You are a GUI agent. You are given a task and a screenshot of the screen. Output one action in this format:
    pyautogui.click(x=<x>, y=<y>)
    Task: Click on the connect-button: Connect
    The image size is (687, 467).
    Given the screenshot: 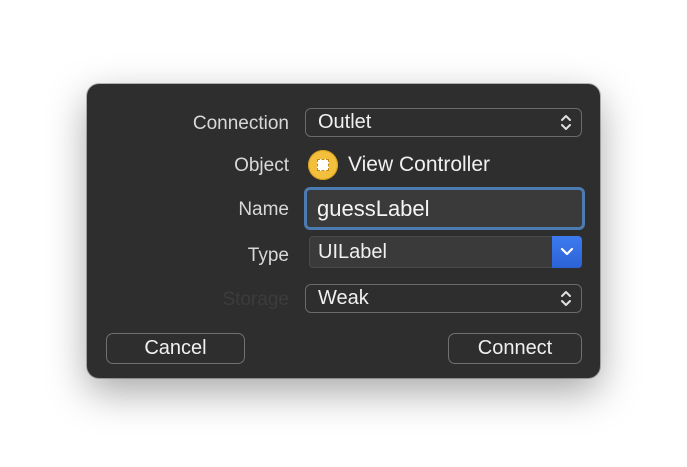 What is the action you would take?
    pyautogui.click(x=515, y=348)
    